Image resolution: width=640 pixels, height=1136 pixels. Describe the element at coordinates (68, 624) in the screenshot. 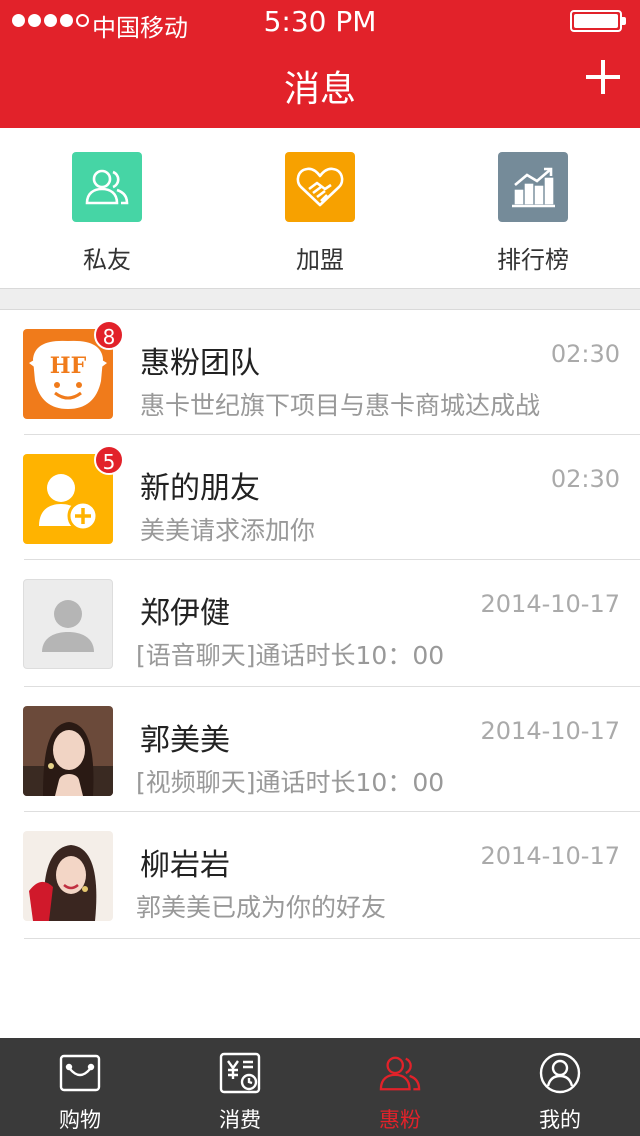

I see `default-avatar` at that location.